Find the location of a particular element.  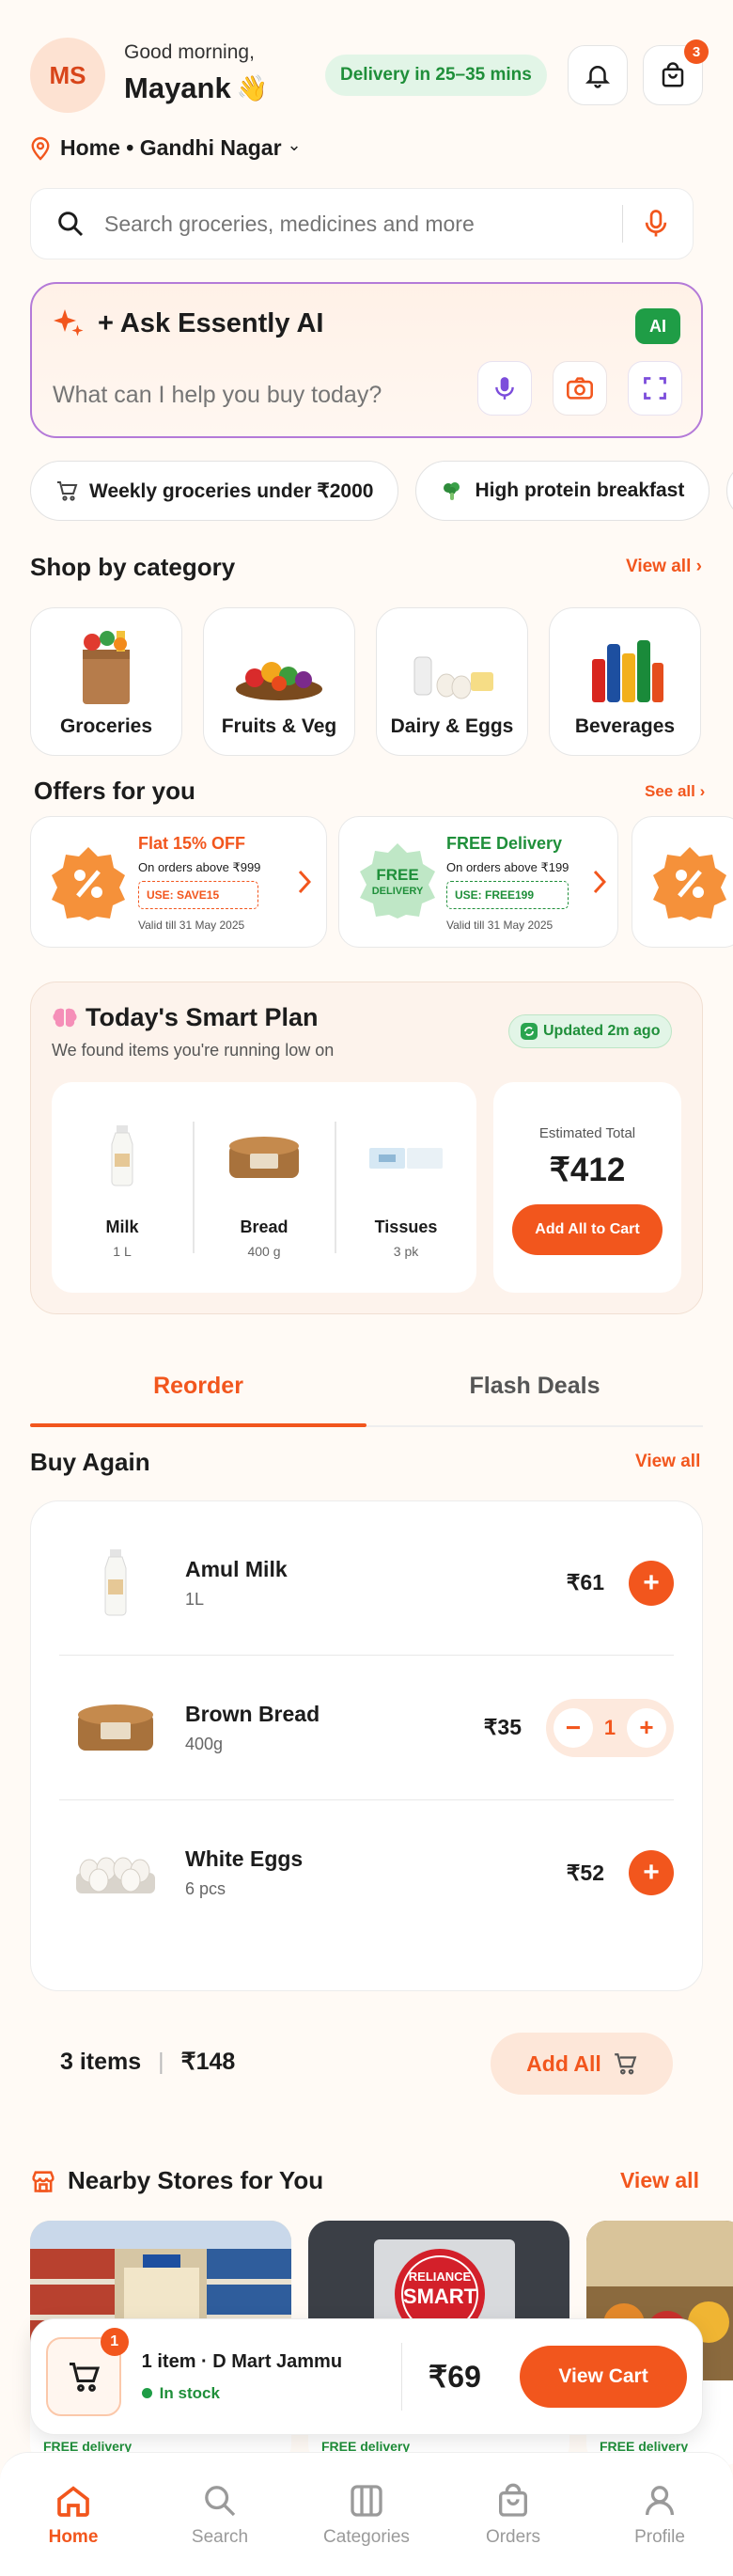

offer-condition: On orders above ₹999 is located at coordinates (199, 867).